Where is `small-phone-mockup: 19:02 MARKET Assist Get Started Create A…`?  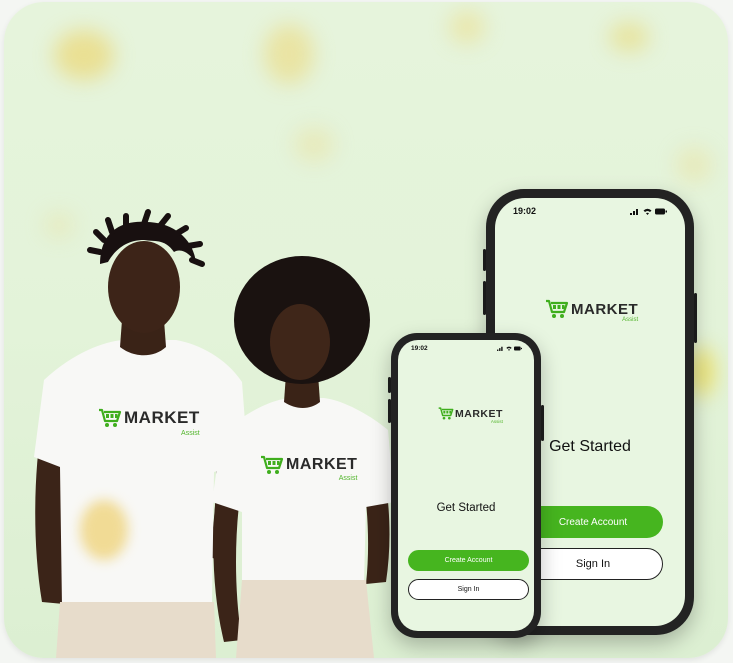 small-phone-mockup: 19:02 MARKET Assist Get Started Create A… is located at coordinates (466, 485).